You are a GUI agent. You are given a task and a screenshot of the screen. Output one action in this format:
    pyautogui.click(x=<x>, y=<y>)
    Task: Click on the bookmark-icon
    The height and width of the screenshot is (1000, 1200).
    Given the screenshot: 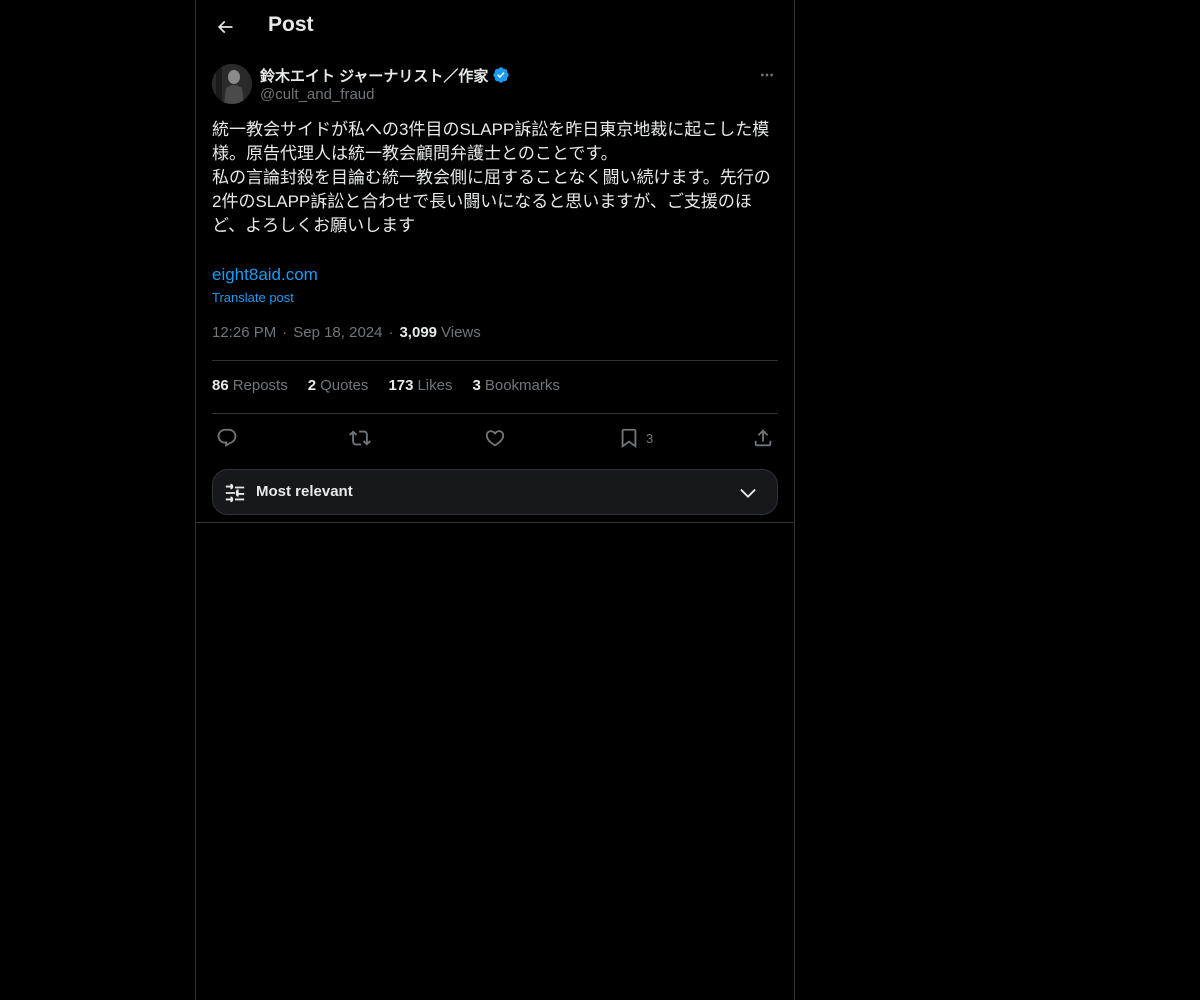 What is the action you would take?
    pyautogui.click(x=629, y=438)
    